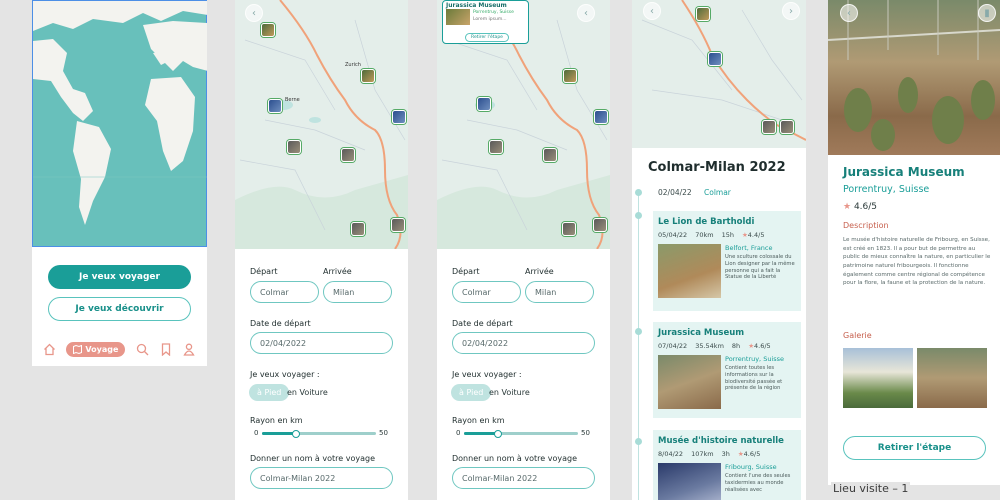 The image size is (1000, 500). Describe the element at coordinates (119, 309) in the screenshot. I see `decouvrir-button: Je veux découvrir` at that location.